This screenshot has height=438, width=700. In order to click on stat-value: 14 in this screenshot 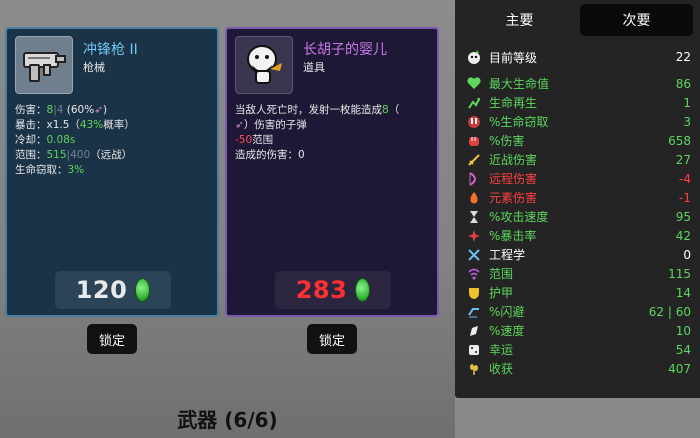, I will do `click(683, 292)`.